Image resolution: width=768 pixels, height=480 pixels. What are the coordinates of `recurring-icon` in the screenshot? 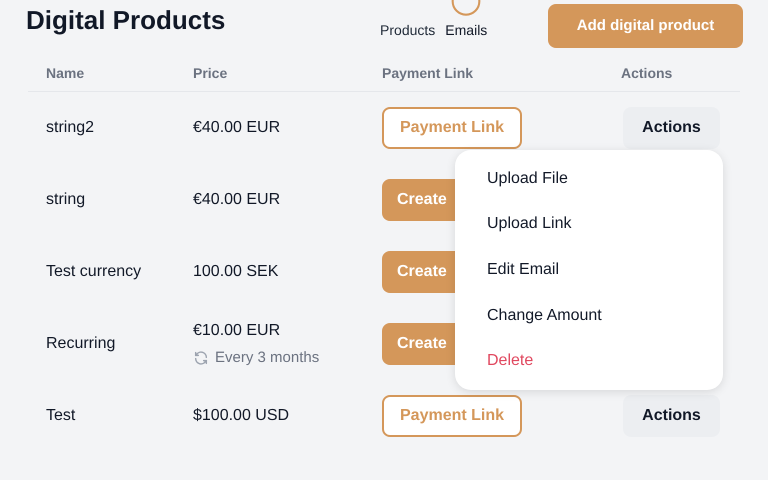 It's located at (201, 358).